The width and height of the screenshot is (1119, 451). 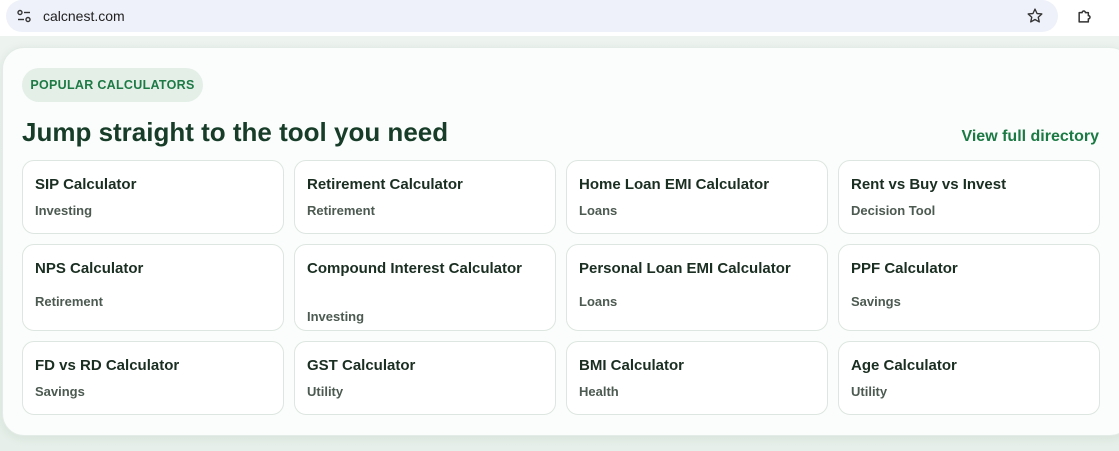 What do you see at coordinates (24, 16) in the screenshot?
I see `tune-icon` at bounding box center [24, 16].